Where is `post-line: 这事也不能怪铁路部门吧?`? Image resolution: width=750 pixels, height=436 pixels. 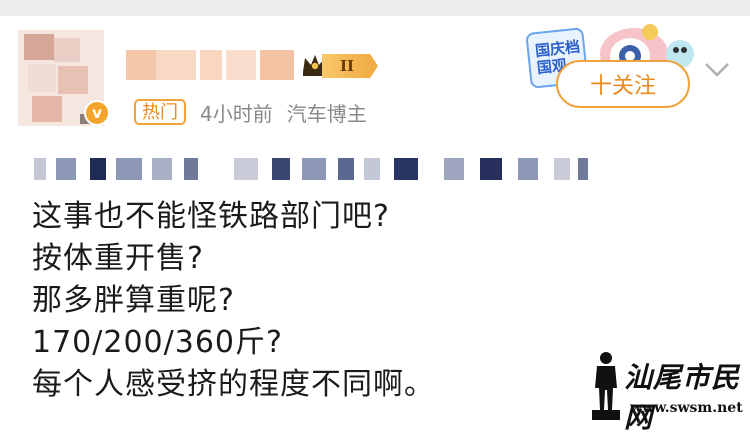 post-line: 这事也不能怪铁路部门吧? is located at coordinates (211, 216).